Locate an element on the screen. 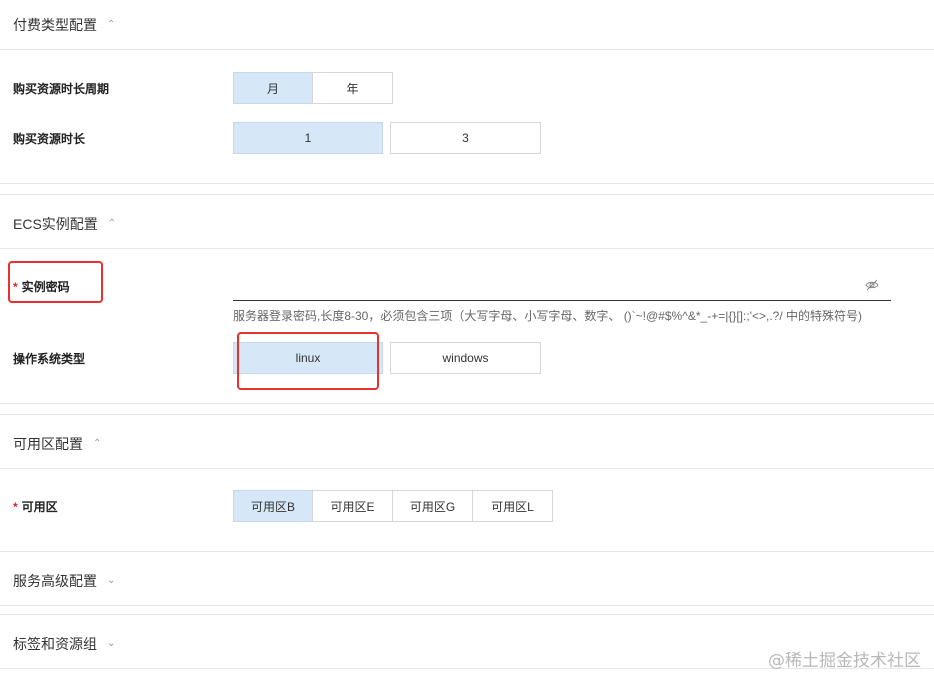 This screenshot has width=934, height=673. period-unit-label: 购买资源时长周期 is located at coordinates (61, 89).